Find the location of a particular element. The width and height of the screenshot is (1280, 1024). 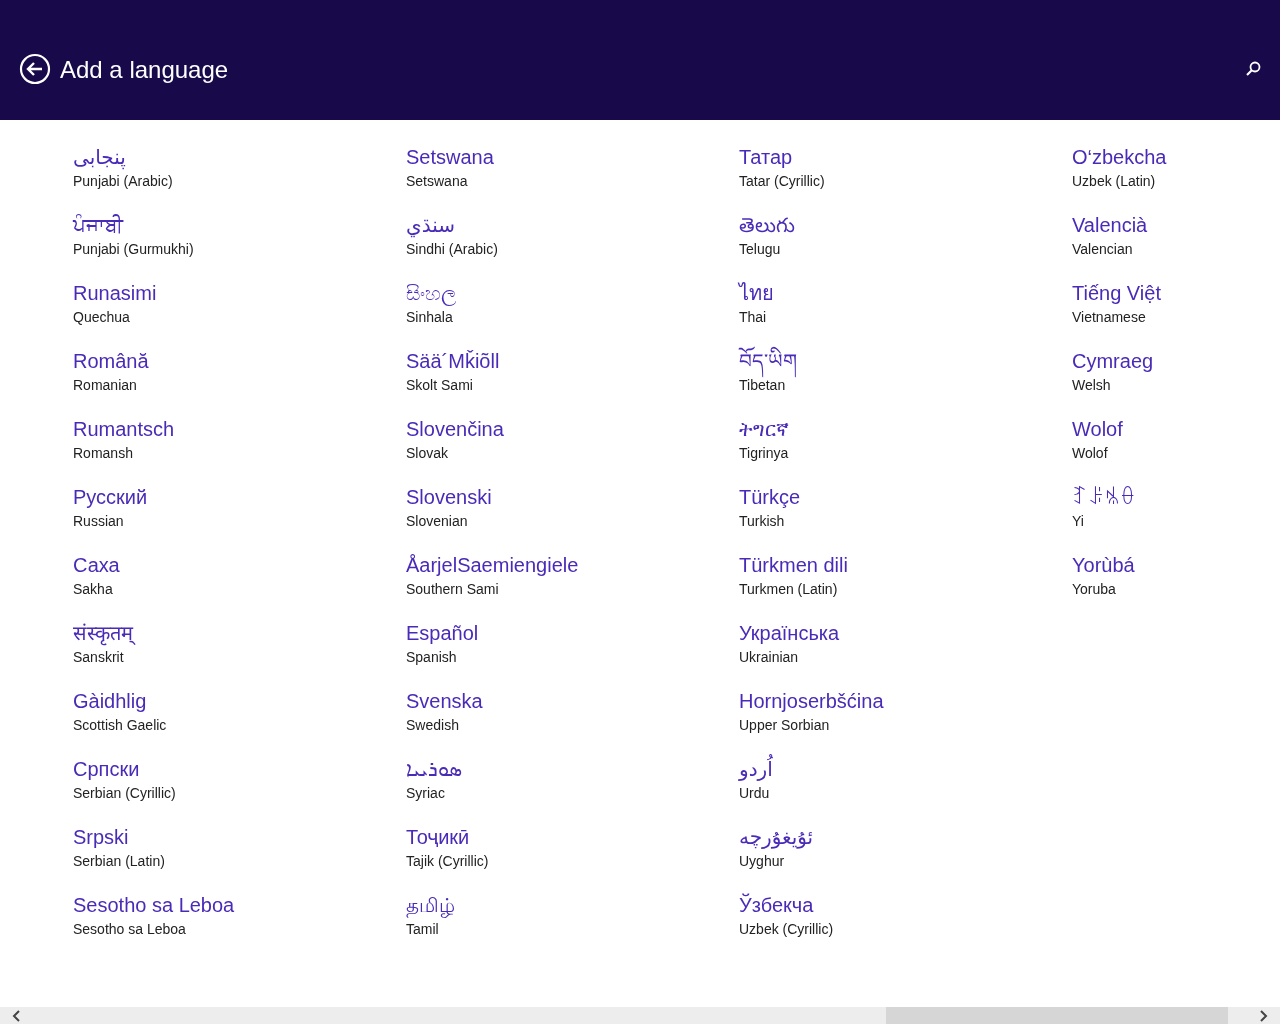

language-name: Тоҷикӣ is located at coordinates (438, 837).